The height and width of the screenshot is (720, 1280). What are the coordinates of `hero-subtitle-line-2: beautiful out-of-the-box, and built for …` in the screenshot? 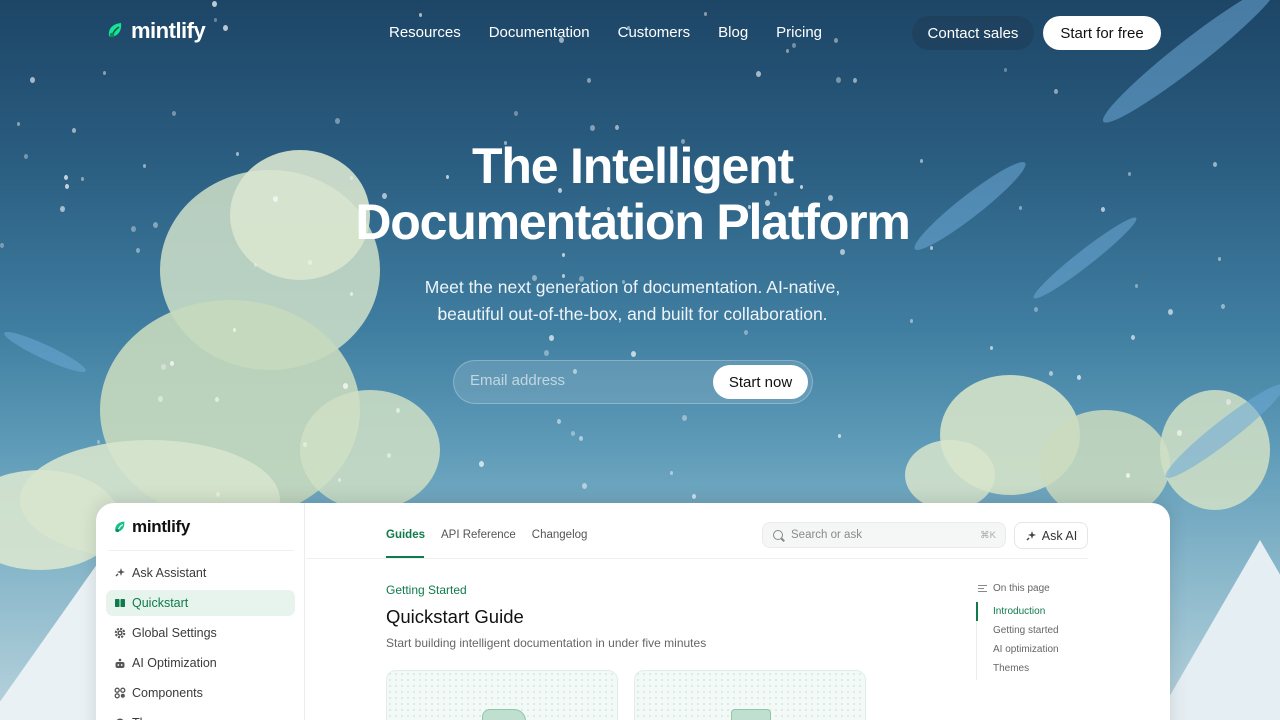 It's located at (632, 314).